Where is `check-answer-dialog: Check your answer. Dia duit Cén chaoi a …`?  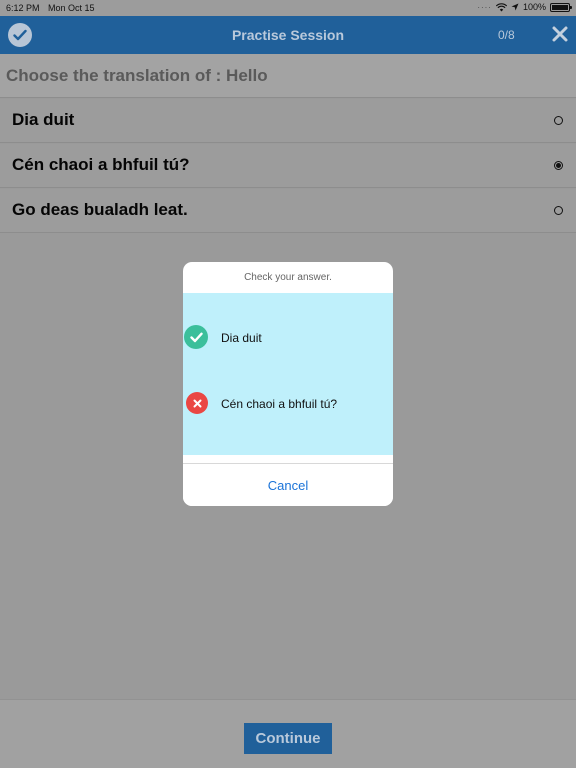
check-answer-dialog: Check your answer. Dia duit Cén chaoi a … is located at coordinates (288, 384).